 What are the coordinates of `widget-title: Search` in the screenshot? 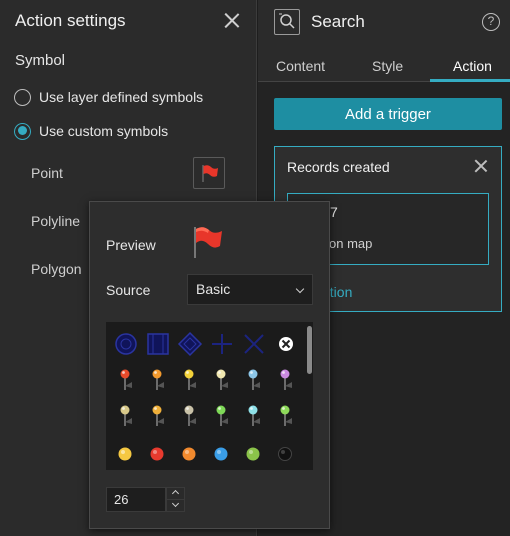 It's located at (338, 21).